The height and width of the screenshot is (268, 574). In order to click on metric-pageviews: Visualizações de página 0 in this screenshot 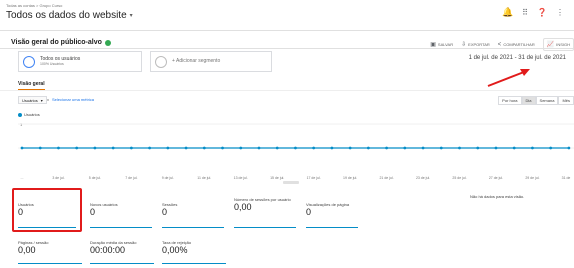, I will do `click(332, 215)`.